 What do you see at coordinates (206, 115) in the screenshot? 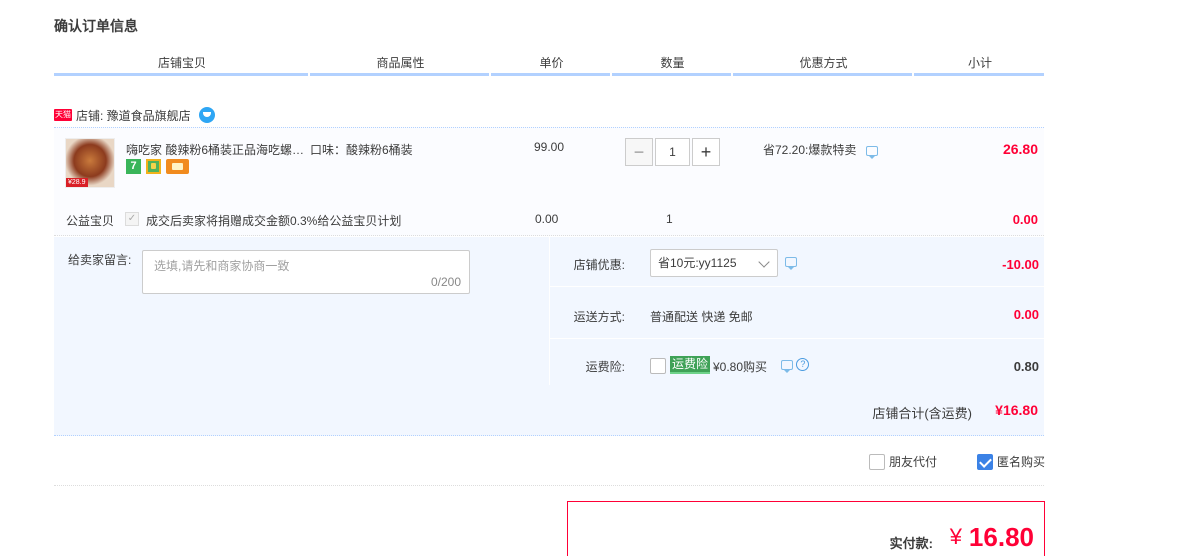
I see `chat-seller-icon` at bounding box center [206, 115].